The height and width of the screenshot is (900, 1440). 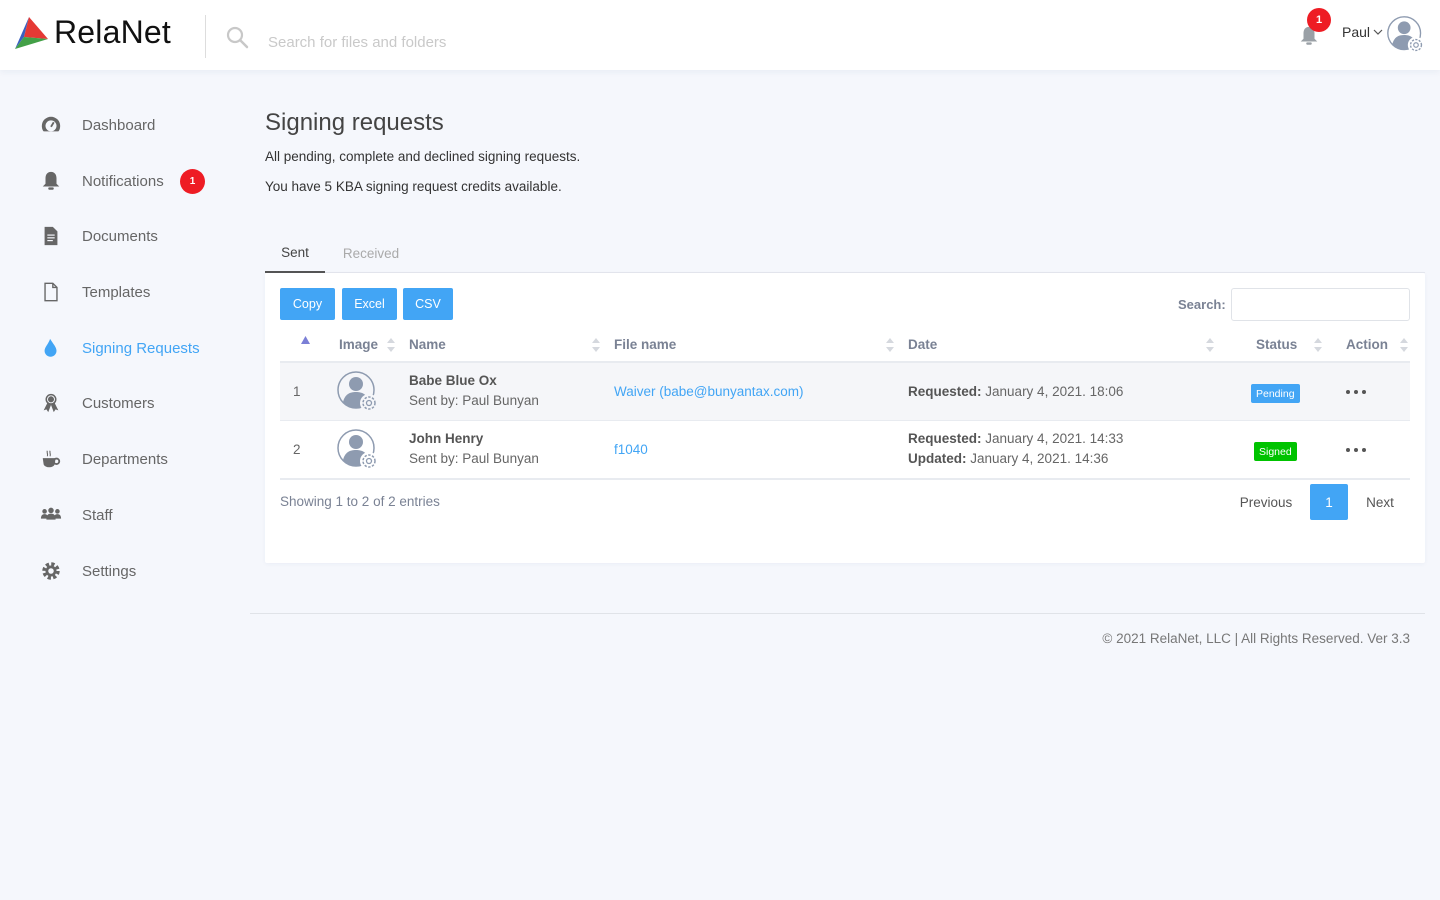 I want to click on row-requested-date: Requested: January 4, 2021. 14:33, so click(x=1015, y=438).